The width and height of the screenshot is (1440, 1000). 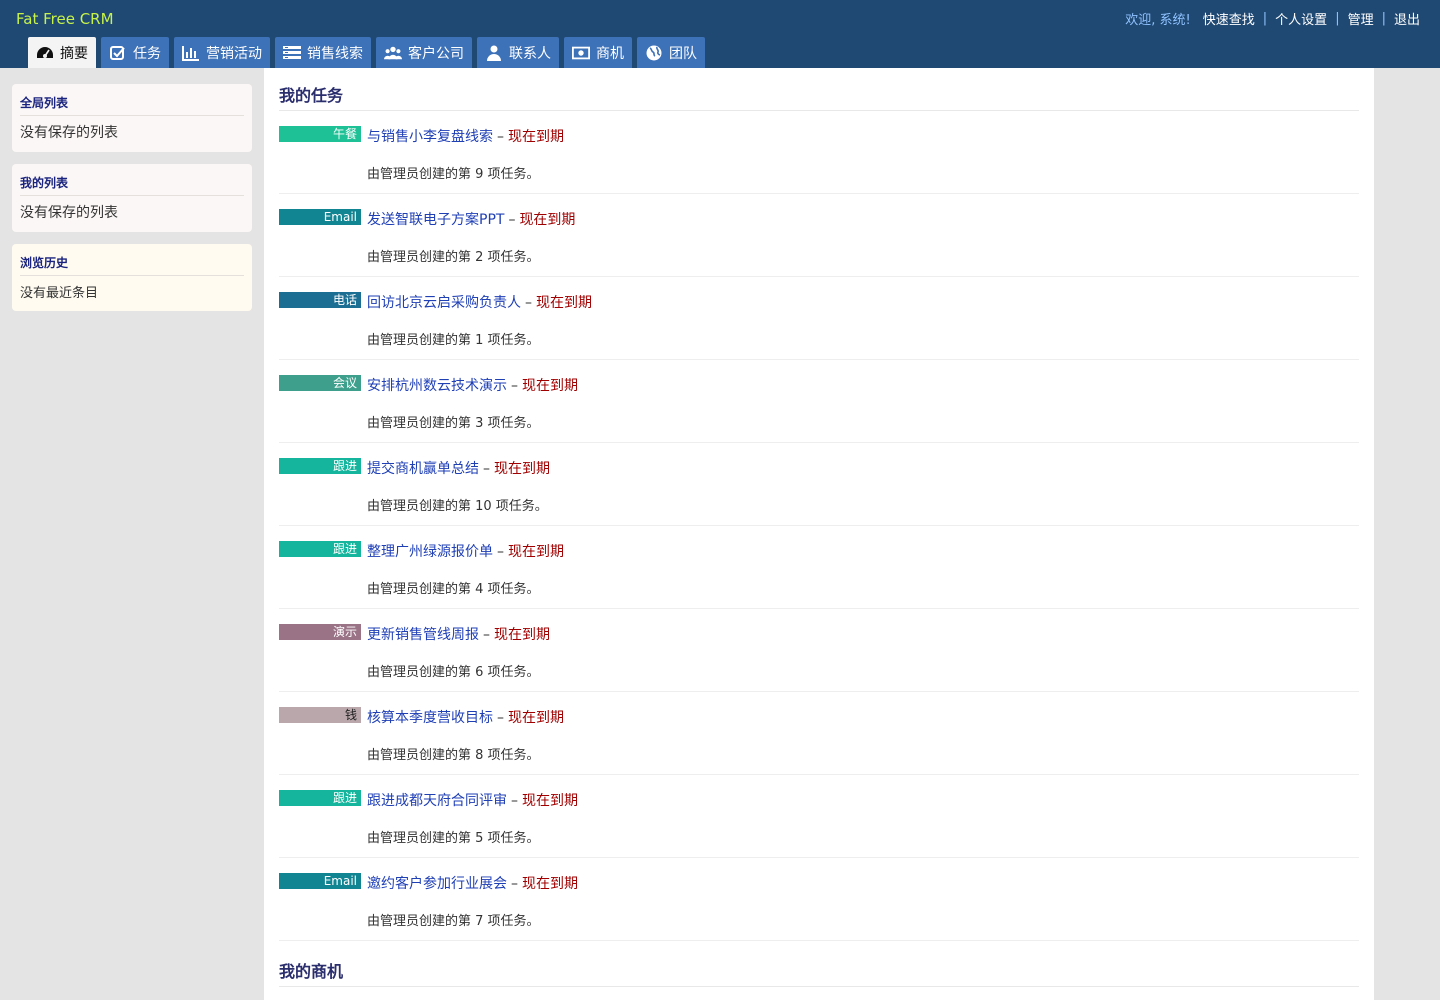 I want to click on task-description: 由管理员创建的第 9 项任务。, so click(x=453, y=174).